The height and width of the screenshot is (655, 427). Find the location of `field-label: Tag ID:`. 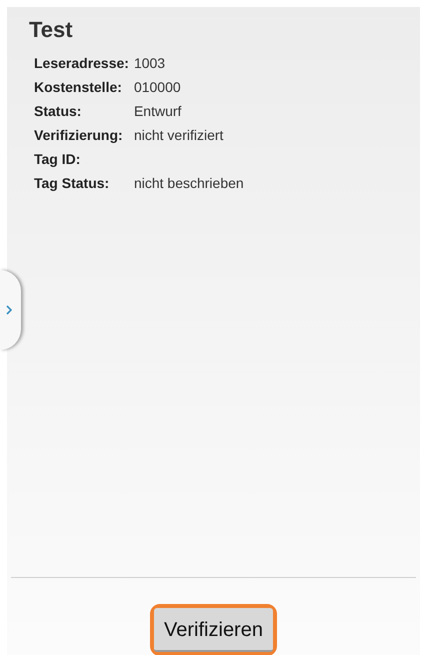

field-label: Tag ID: is located at coordinates (58, 159).